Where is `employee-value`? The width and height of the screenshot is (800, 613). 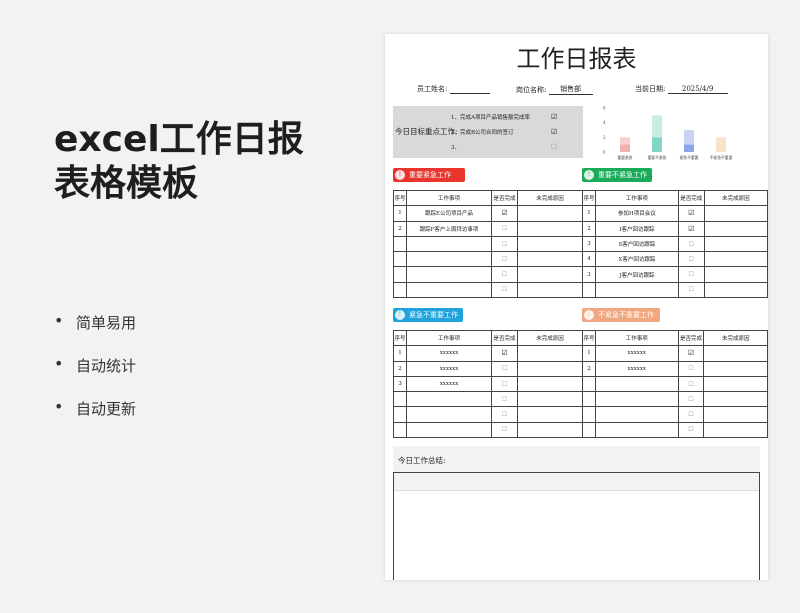 employee-value is located at coordinates (469, 89).